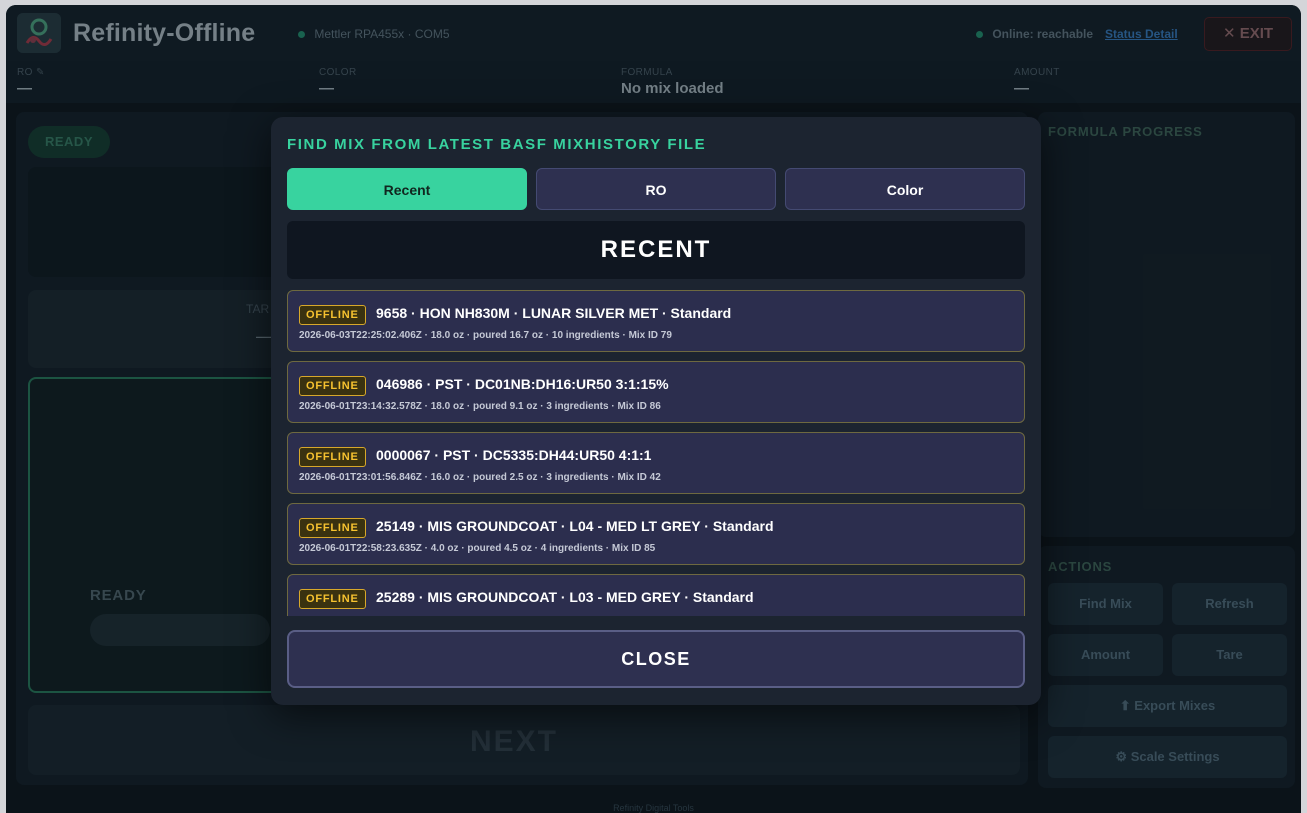 This screenshot has height=813, width=1307. What do you see at coordinates (656, 659) in the screenshot?
I see `close-button: CLOSE` at bounding box center [656, 659].